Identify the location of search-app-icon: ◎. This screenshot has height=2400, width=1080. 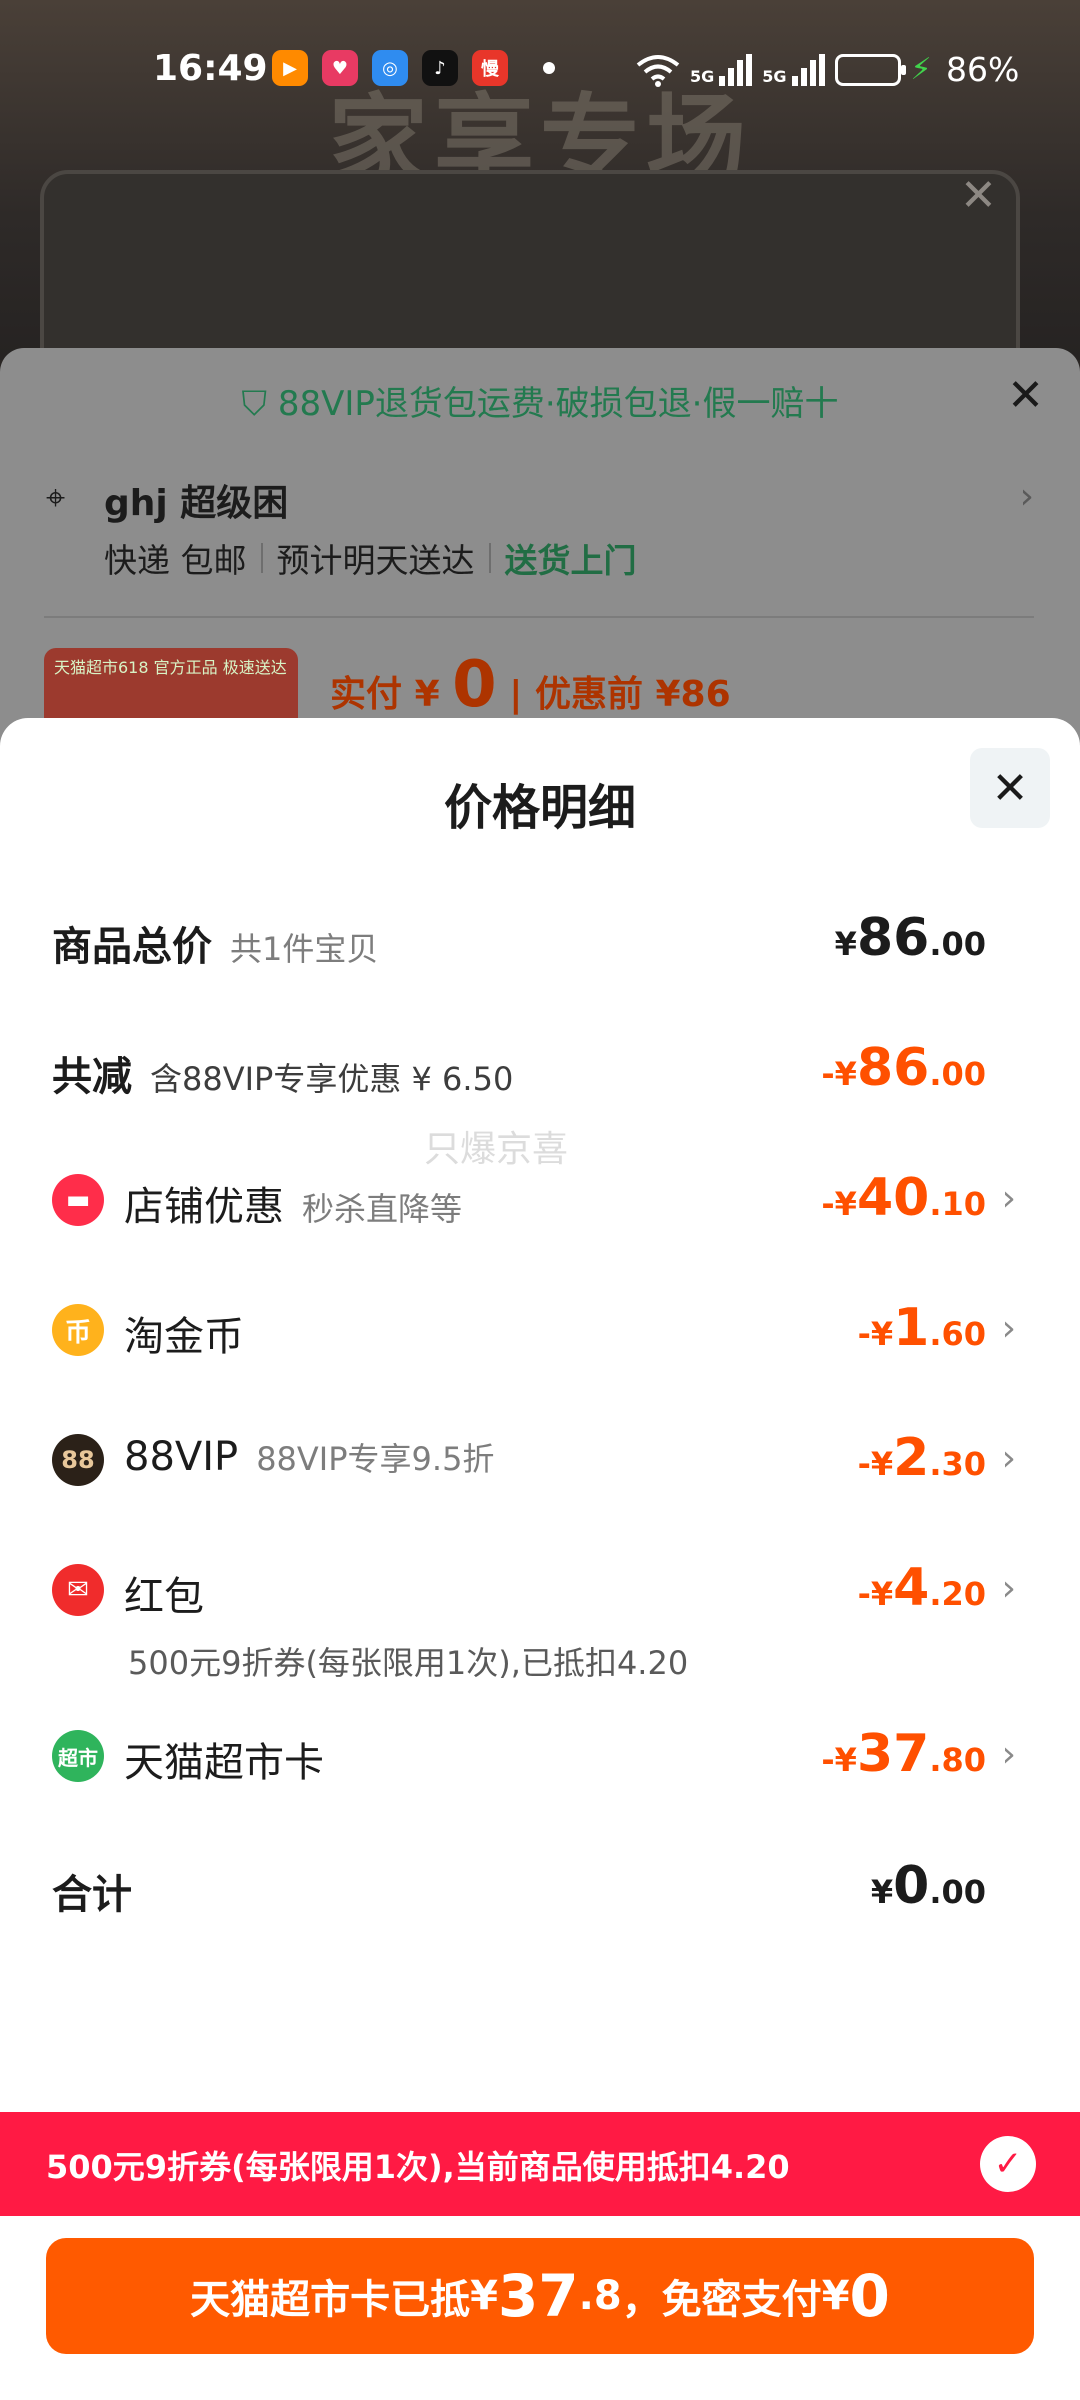
(390, 68).